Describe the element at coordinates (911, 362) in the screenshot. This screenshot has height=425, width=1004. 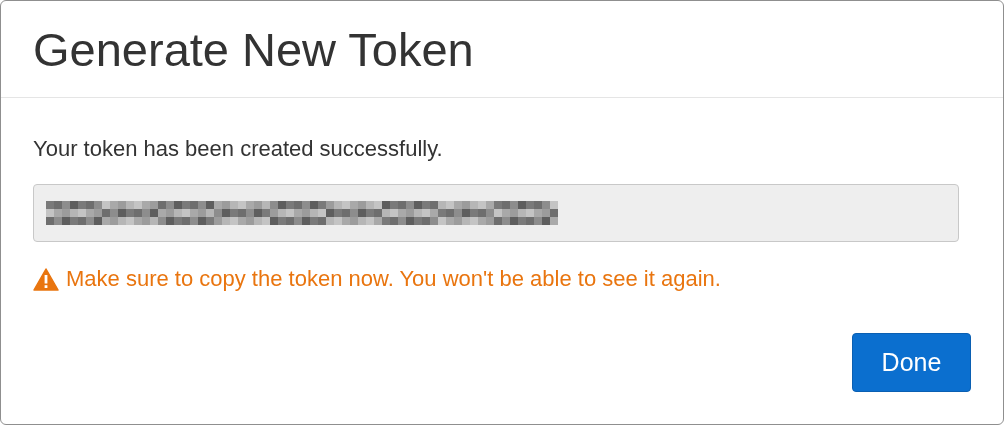
I see `done-button: Done` at that location.